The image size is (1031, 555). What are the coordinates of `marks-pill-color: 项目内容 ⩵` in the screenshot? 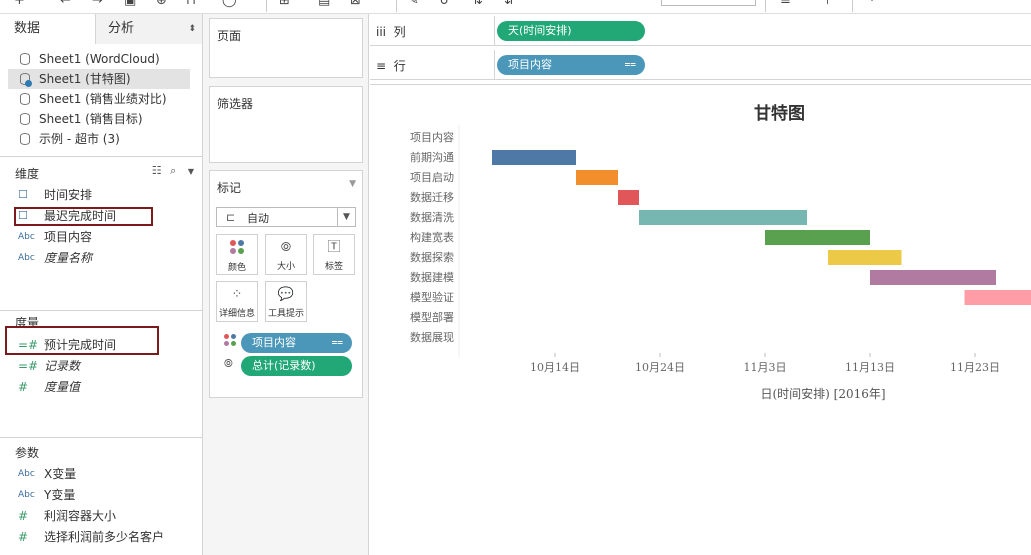 It's located at (296, 343).